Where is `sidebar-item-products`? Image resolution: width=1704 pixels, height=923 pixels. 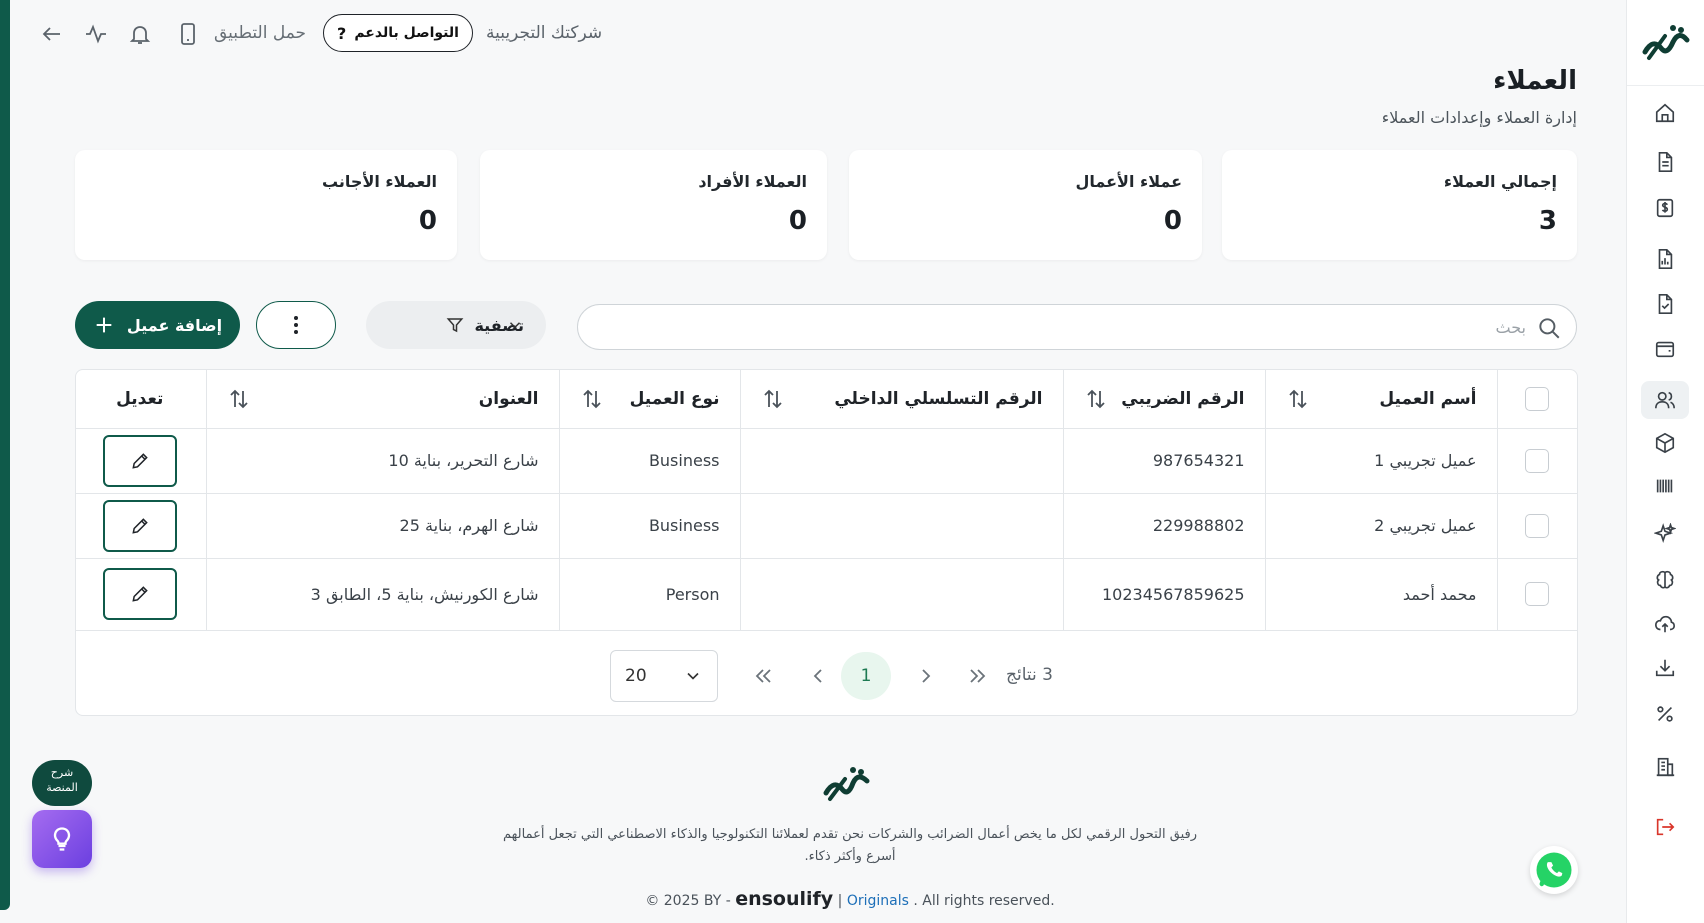 sidebar-item-products is located at coordinates (1665, 443).